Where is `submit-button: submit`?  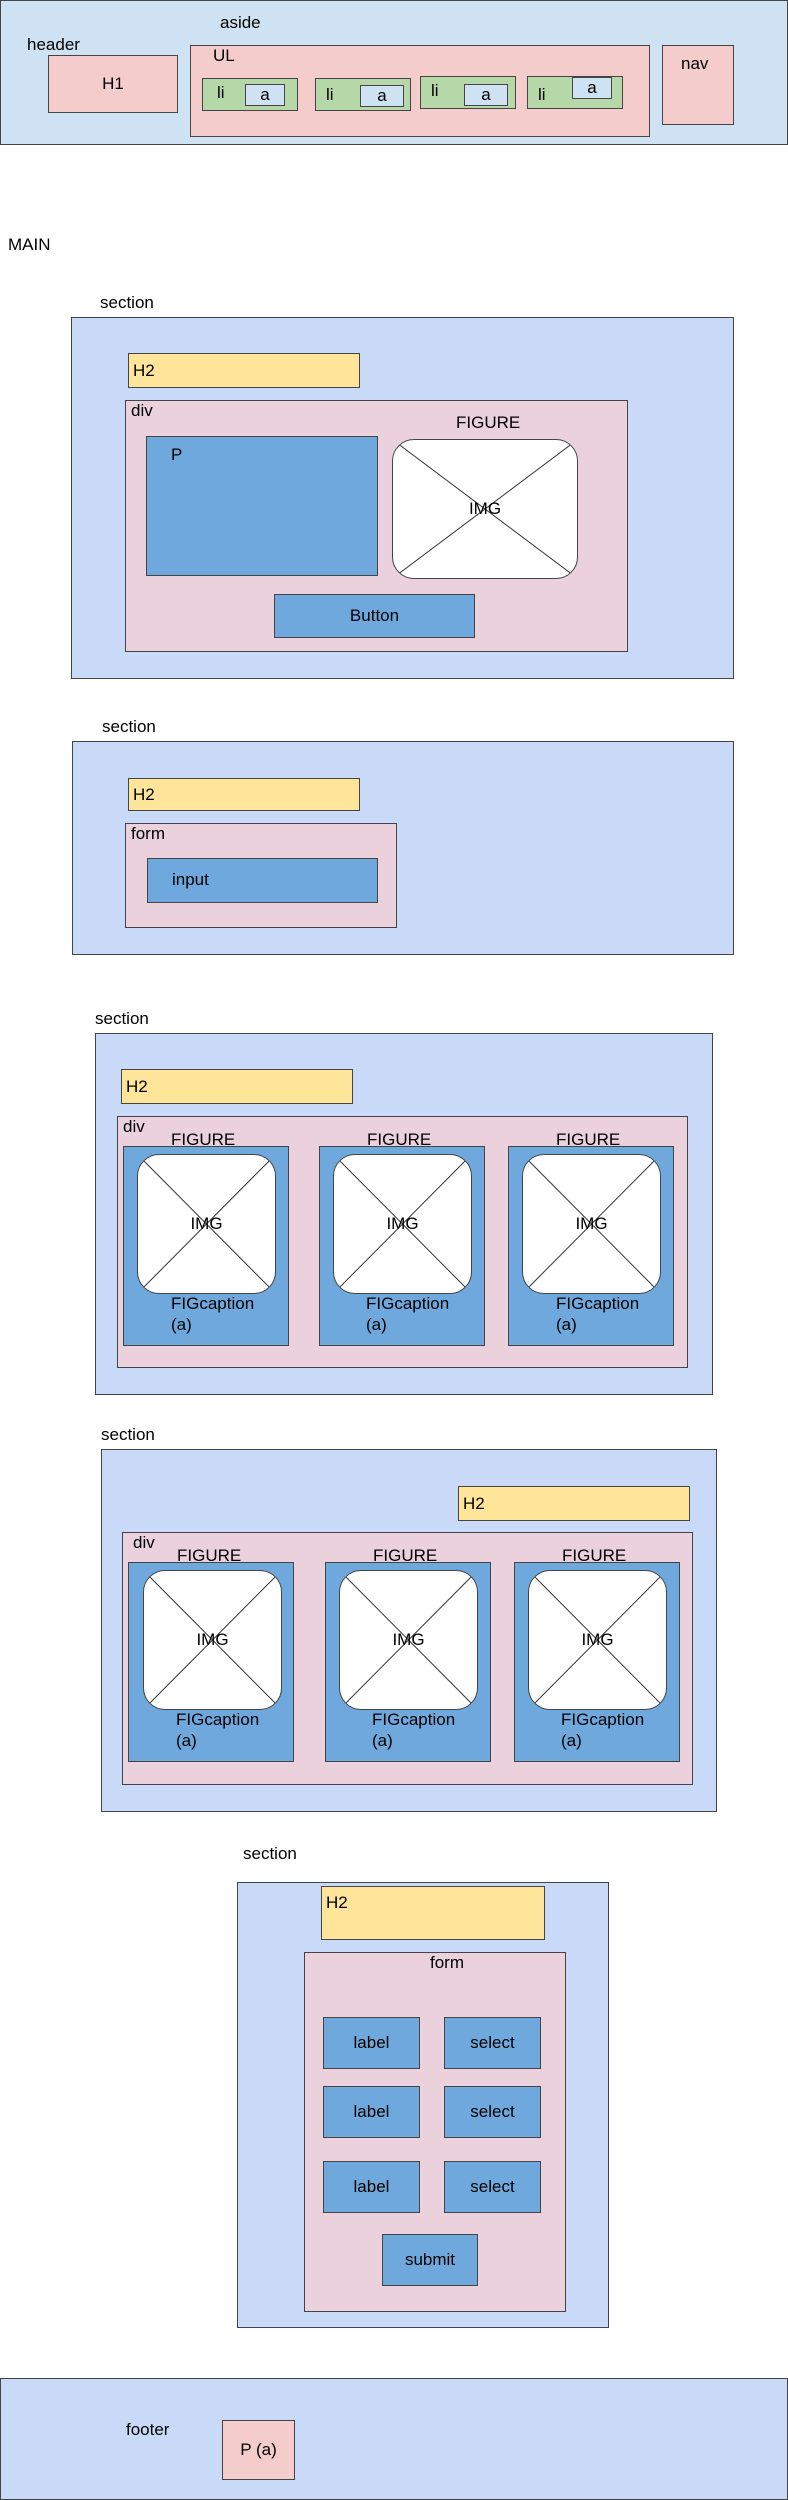
submit-button: submit is located at coordinates (430, 2260).